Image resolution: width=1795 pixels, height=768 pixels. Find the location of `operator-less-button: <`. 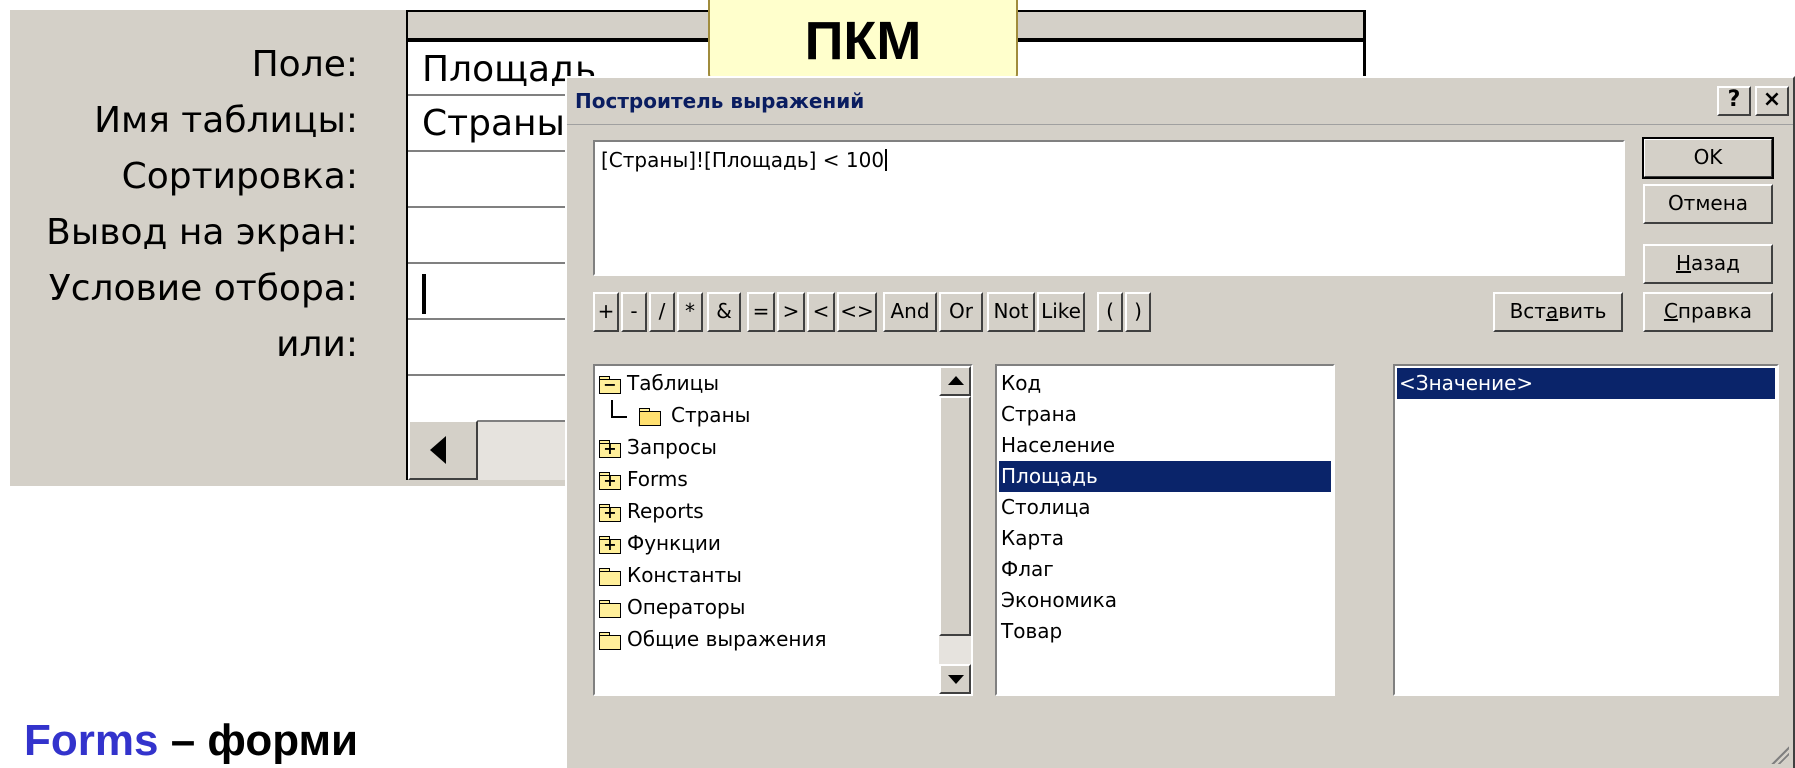

operator-less-button: < is located at coordinates (821, 312).